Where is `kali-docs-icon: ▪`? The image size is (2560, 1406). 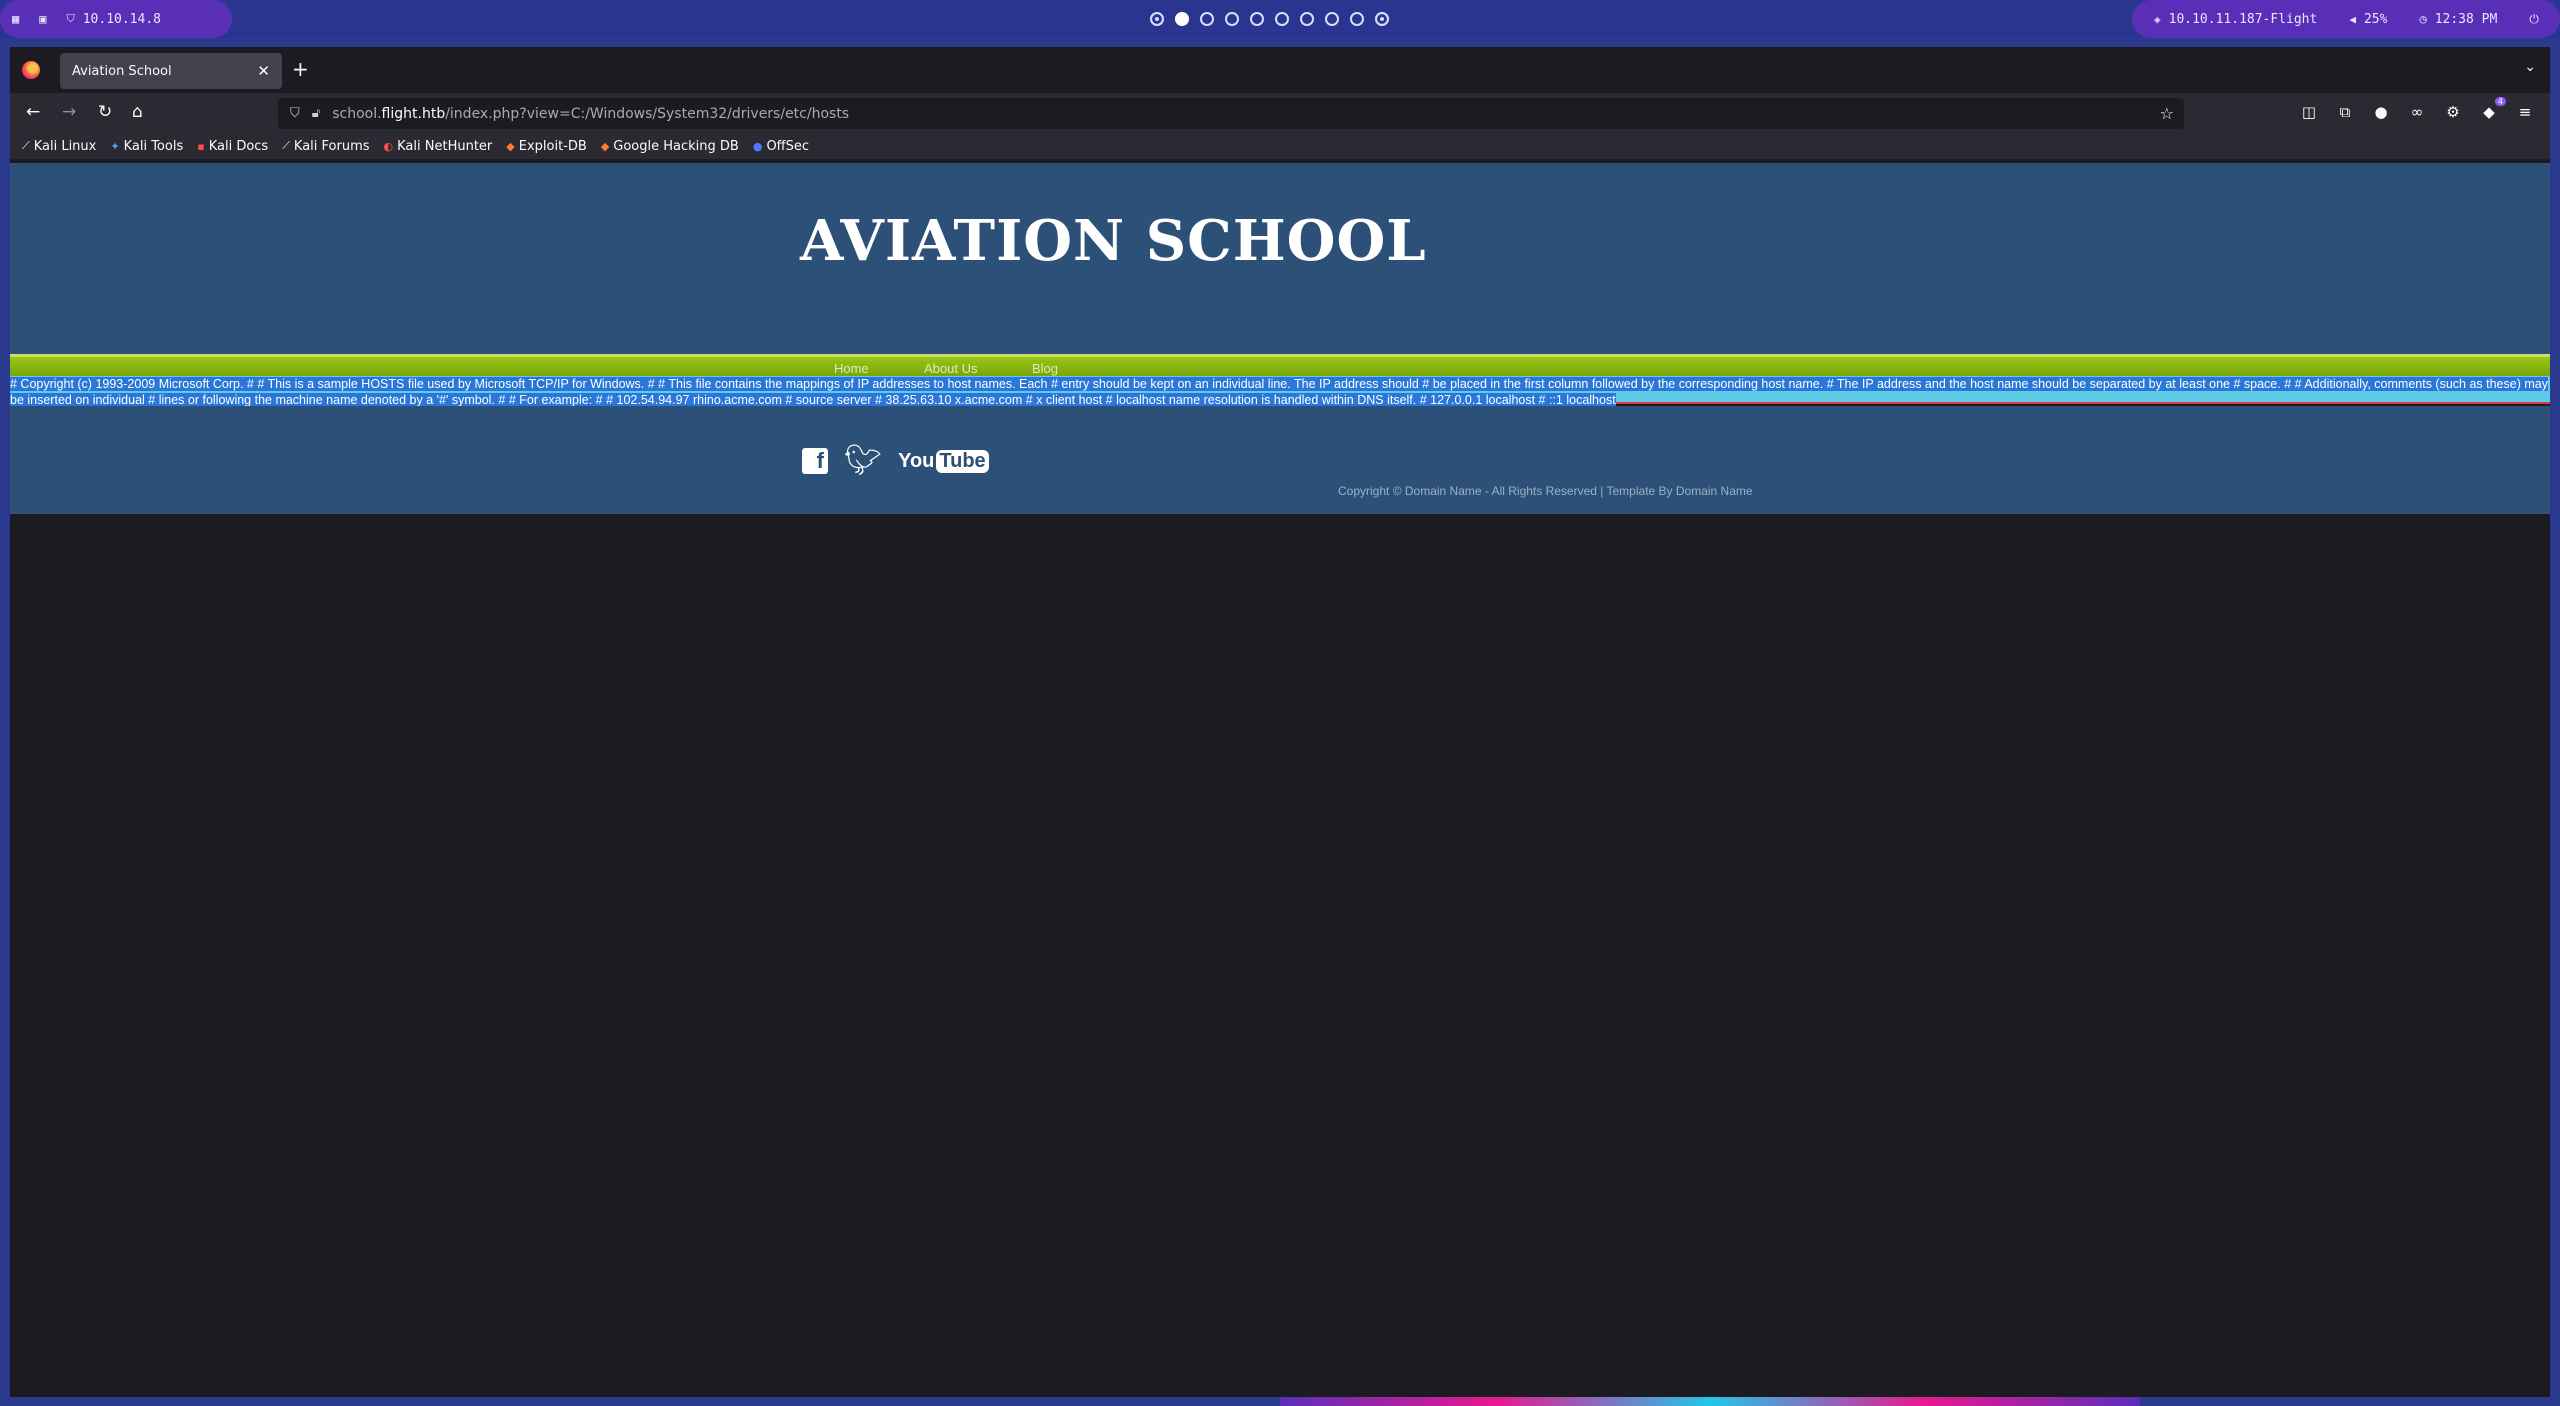
kali-docs-icon: ▪ is located at coordinates (201, 146).